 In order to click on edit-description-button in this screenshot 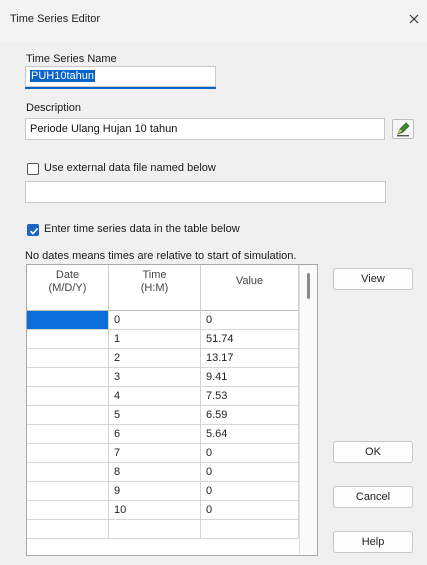, I will do `click(403, 129)`.